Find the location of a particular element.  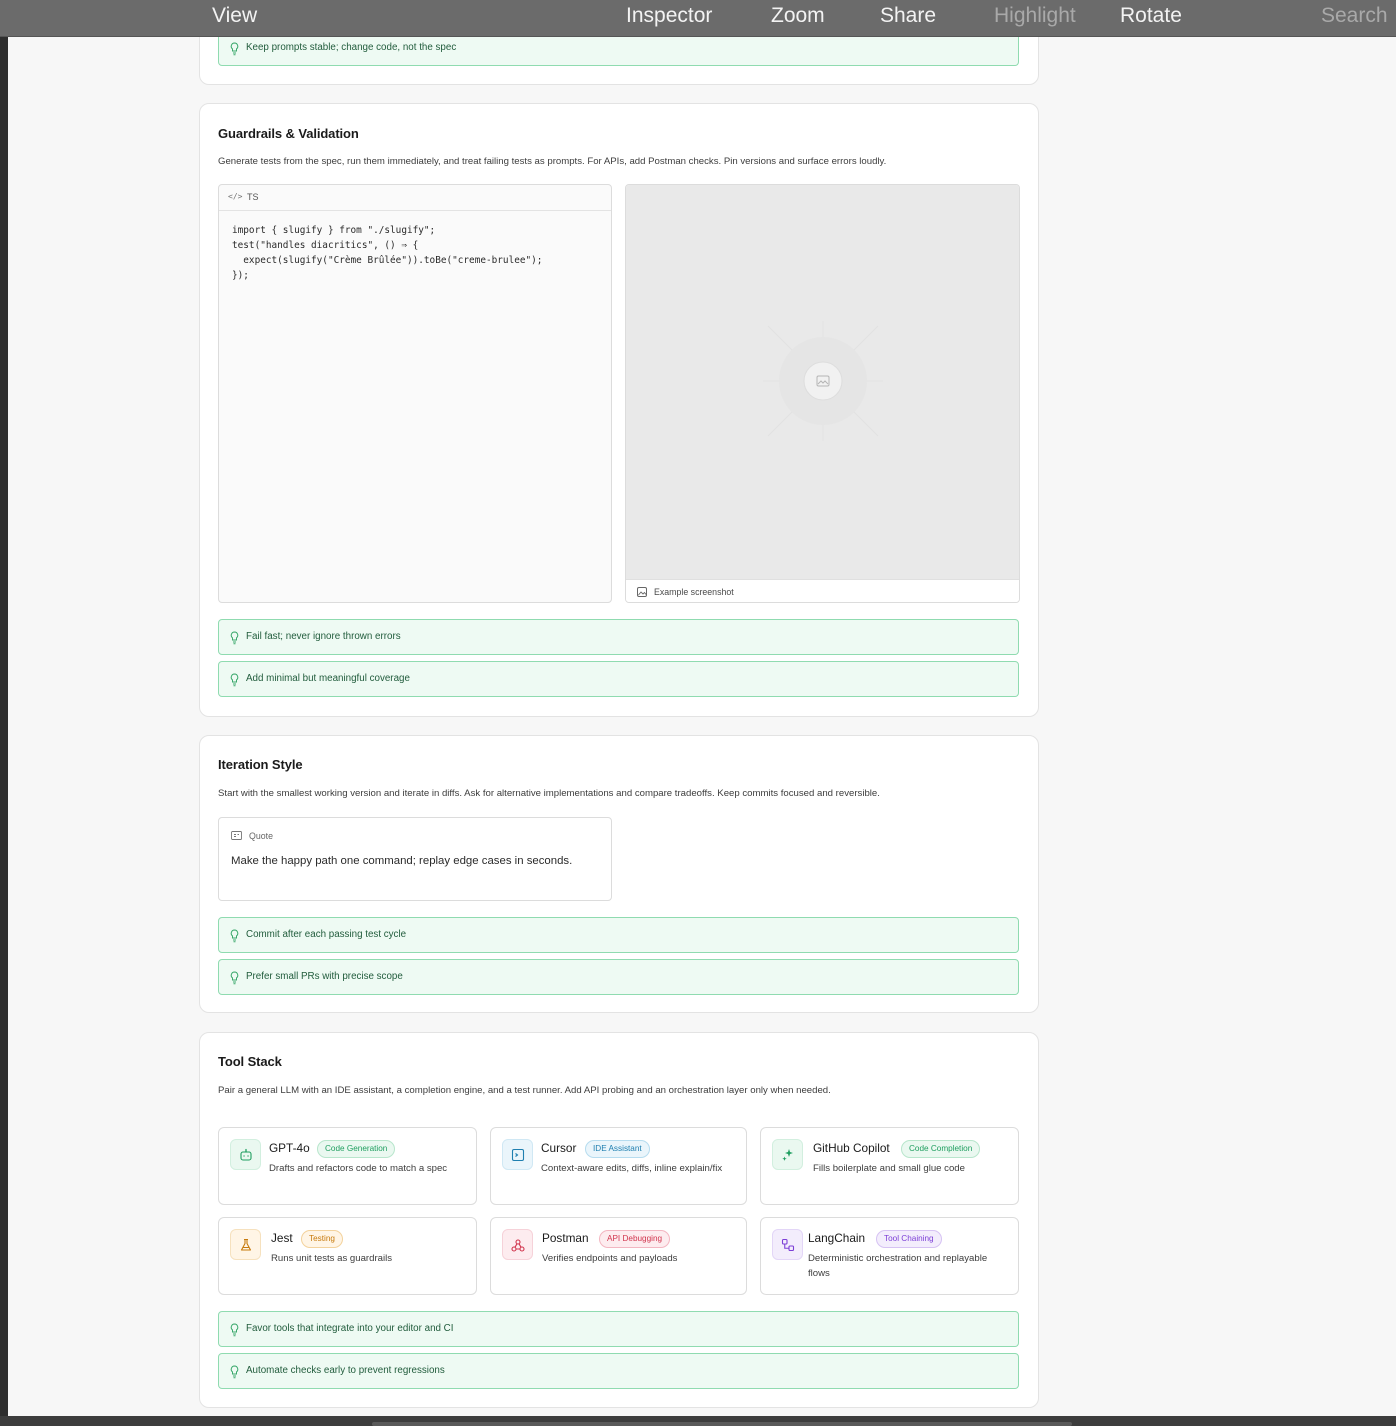

menu-item-inspector: Inspector is located at coordinates (669, 16).